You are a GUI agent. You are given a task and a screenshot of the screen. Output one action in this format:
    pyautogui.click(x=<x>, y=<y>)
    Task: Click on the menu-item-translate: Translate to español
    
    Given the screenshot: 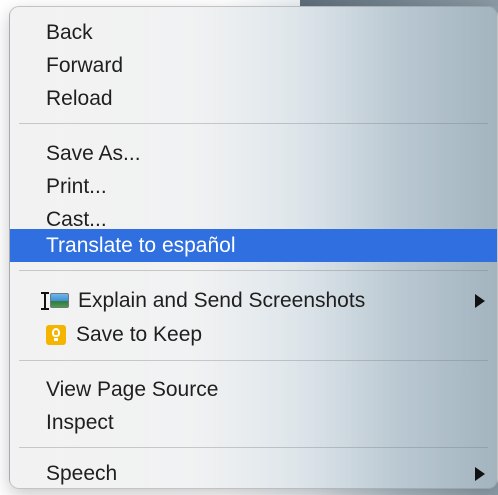 What is the action you would take?
    pyautogui.click(x=253, y=245)
    